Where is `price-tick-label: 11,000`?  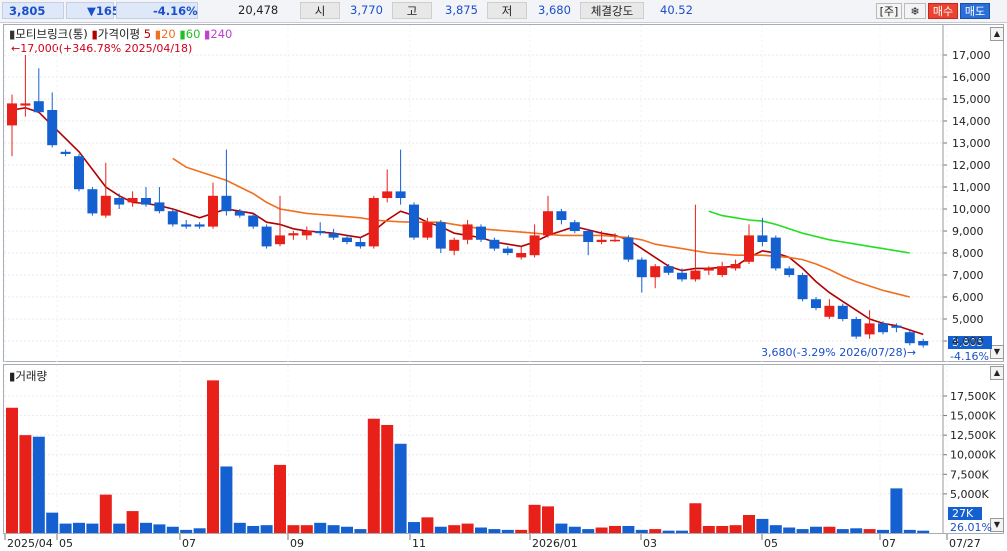
price-tick-label: 11,000 is located at coordinates (971, 187).